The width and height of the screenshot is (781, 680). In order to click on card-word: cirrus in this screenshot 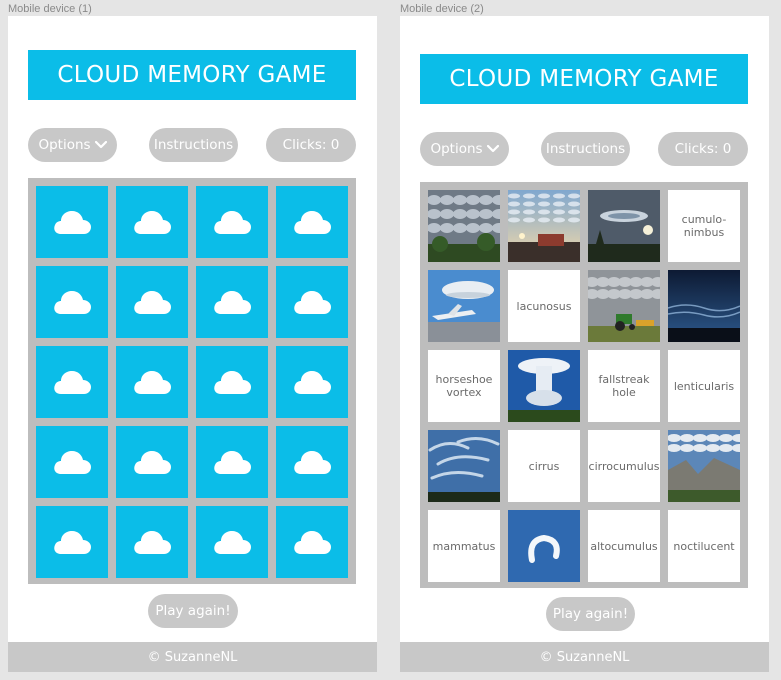, I will do `click(544, 466)`.